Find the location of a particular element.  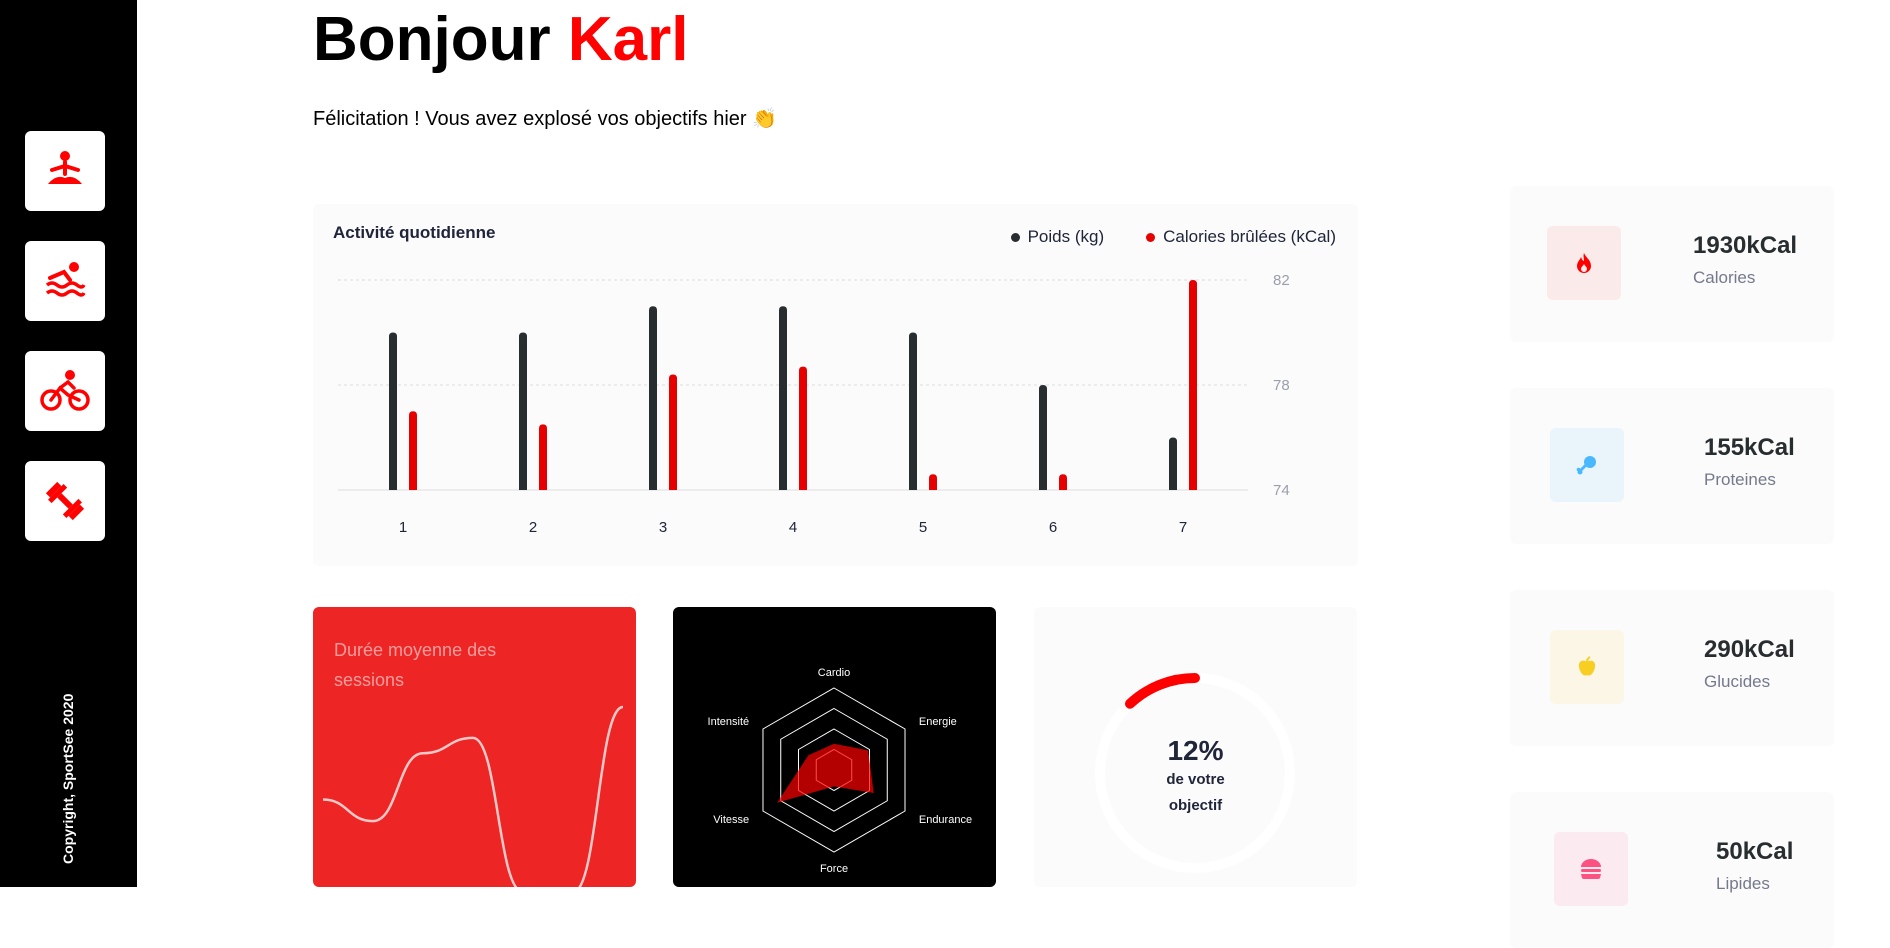

x-tick-label: 5 is located at coordinates (923, 527).